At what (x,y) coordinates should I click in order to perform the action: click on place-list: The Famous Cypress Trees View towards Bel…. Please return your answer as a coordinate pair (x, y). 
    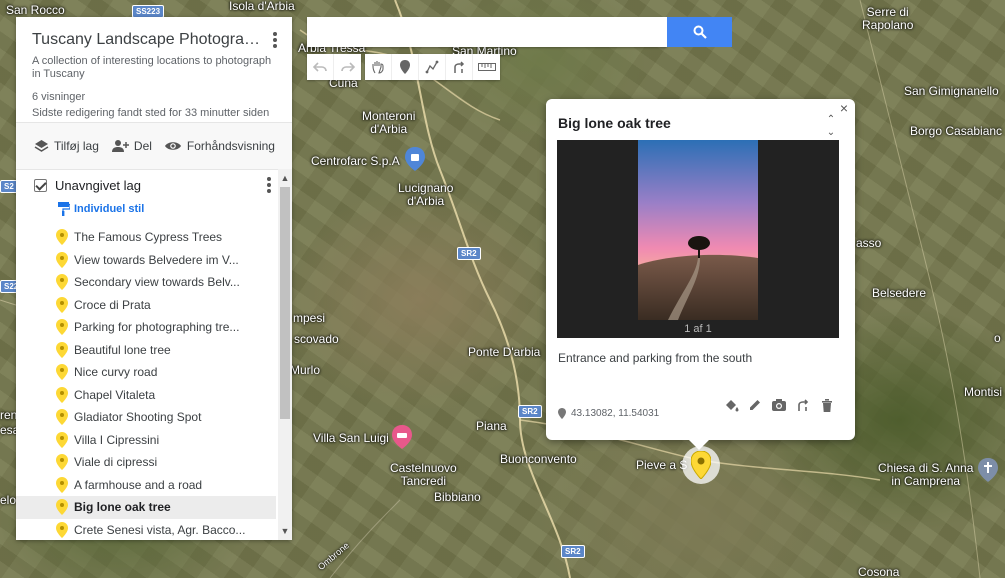
    Looking at the image, I should click on (146, 383).